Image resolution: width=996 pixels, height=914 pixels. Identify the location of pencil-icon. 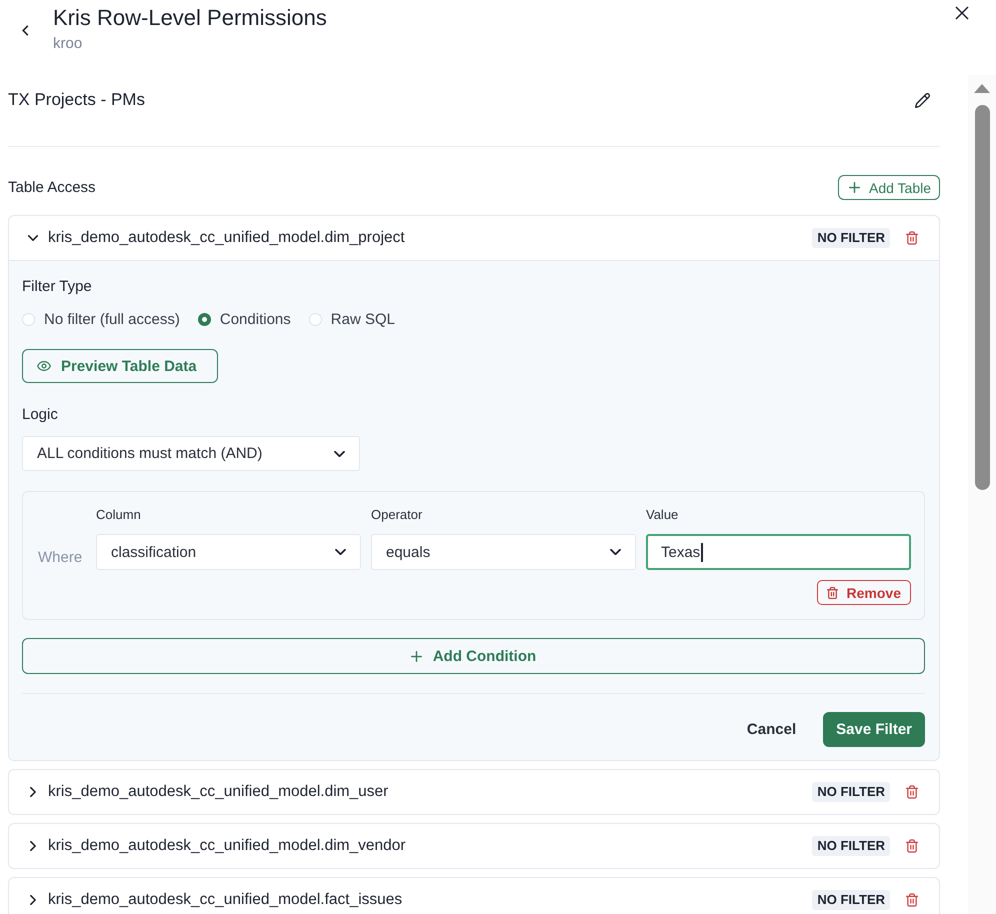
(922, 100).